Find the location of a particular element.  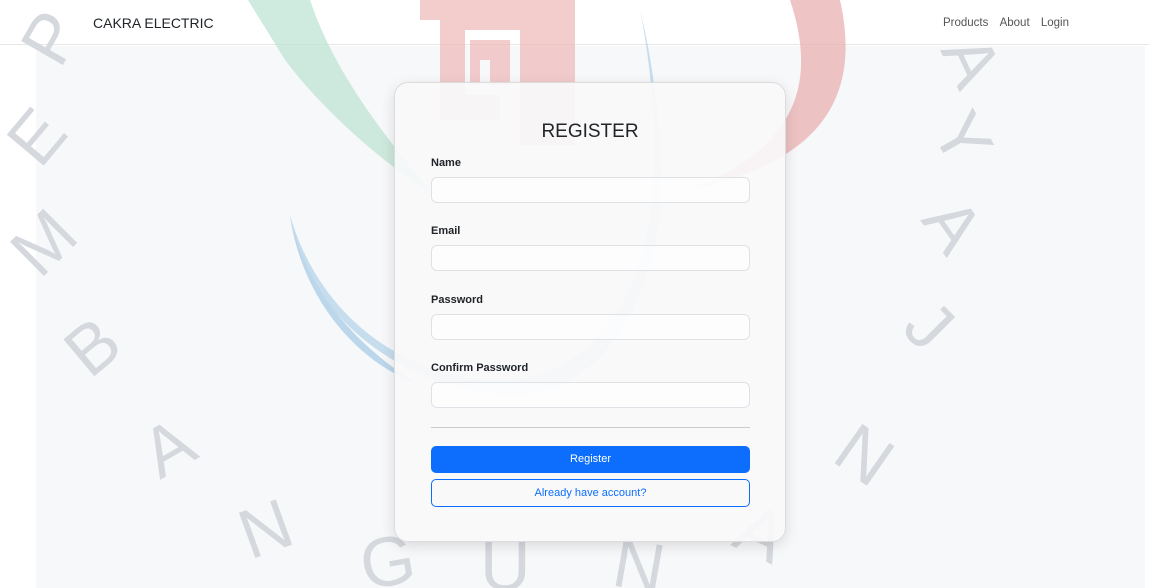

name-label: Name is located at coordinates (446, 163).